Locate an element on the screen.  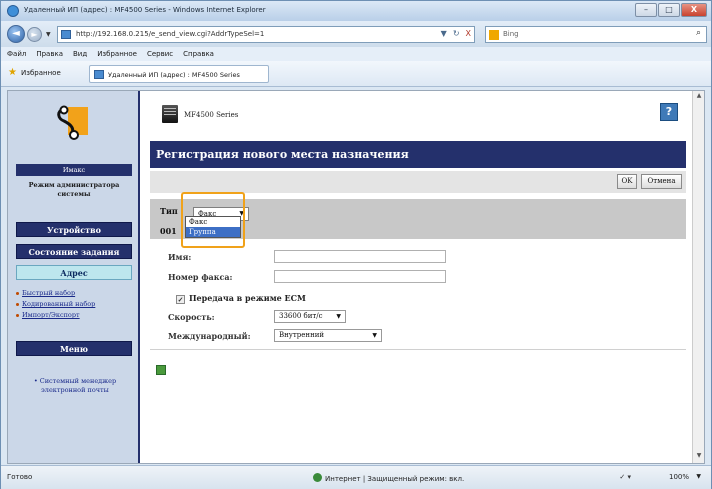
globe-icon is located at coordinates (317, 477).